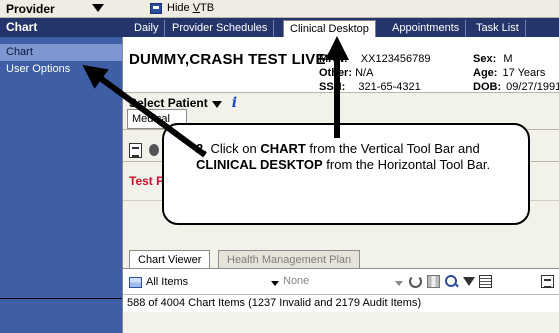  I want to click on all-items-label: All Items, so click(167, 282).